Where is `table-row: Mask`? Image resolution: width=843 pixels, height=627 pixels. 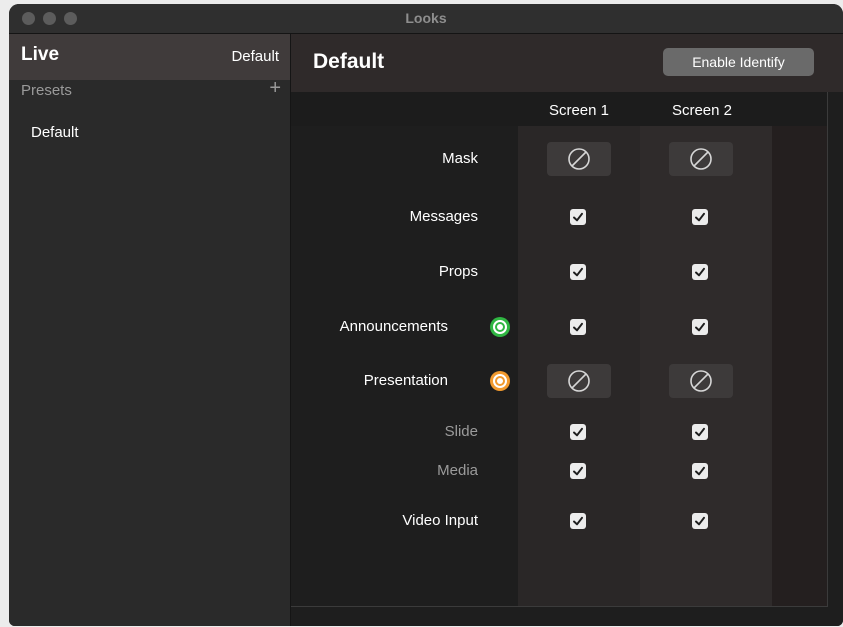 table-row: Mask is located at coordinates (559, 159).